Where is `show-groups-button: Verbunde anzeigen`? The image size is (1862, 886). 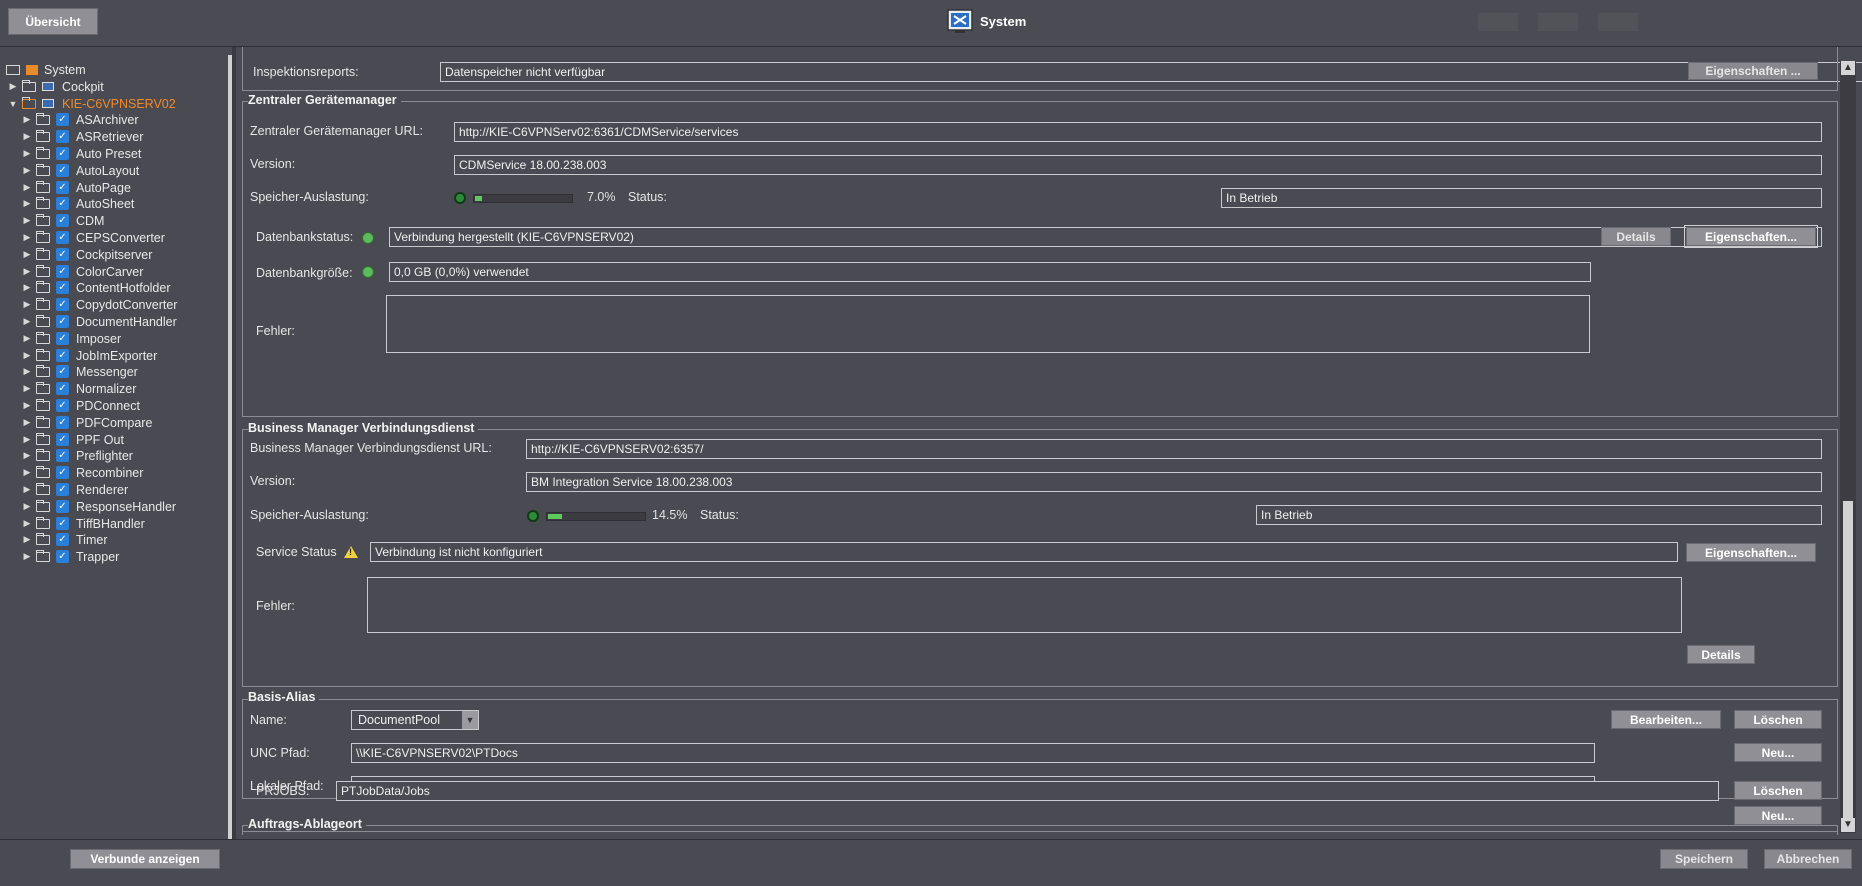
show-groups-button: Verbunde anzeigen is located at coordinates (145, 859).